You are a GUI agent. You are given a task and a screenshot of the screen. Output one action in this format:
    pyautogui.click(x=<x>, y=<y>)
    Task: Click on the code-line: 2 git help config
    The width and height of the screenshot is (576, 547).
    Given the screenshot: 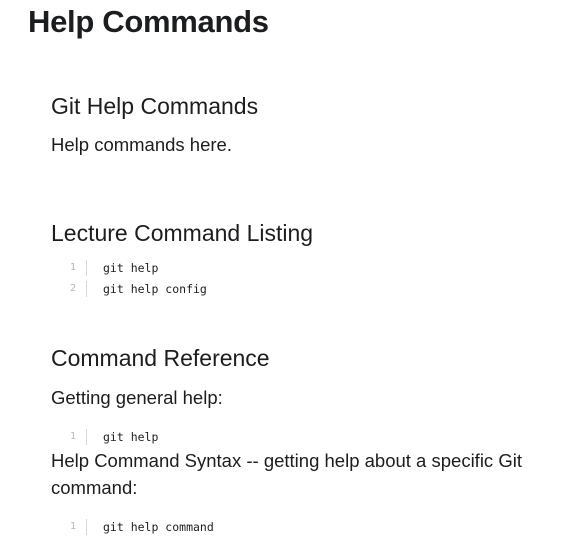 What is the action you would take?
    pyautogui.click(x=301, y=288)
    